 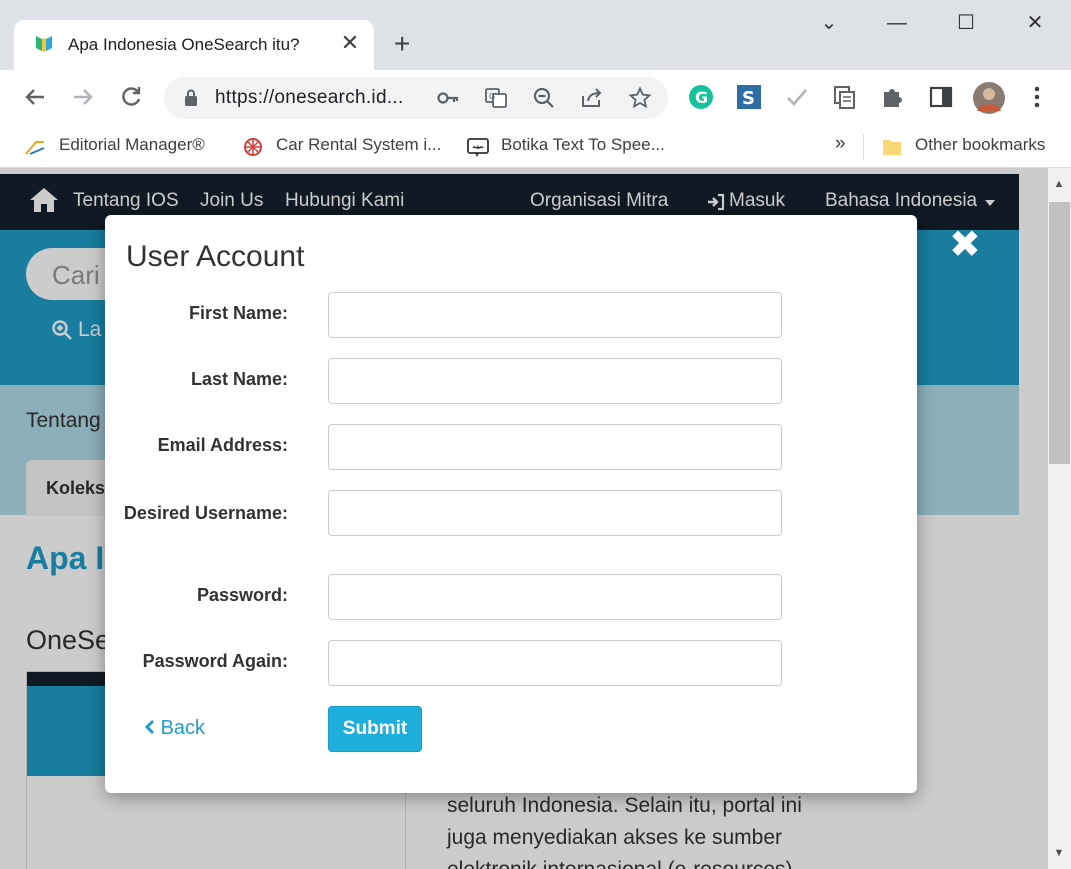 I want to click on scroll-up-icon: ▲, so click(x=1059, y=184).